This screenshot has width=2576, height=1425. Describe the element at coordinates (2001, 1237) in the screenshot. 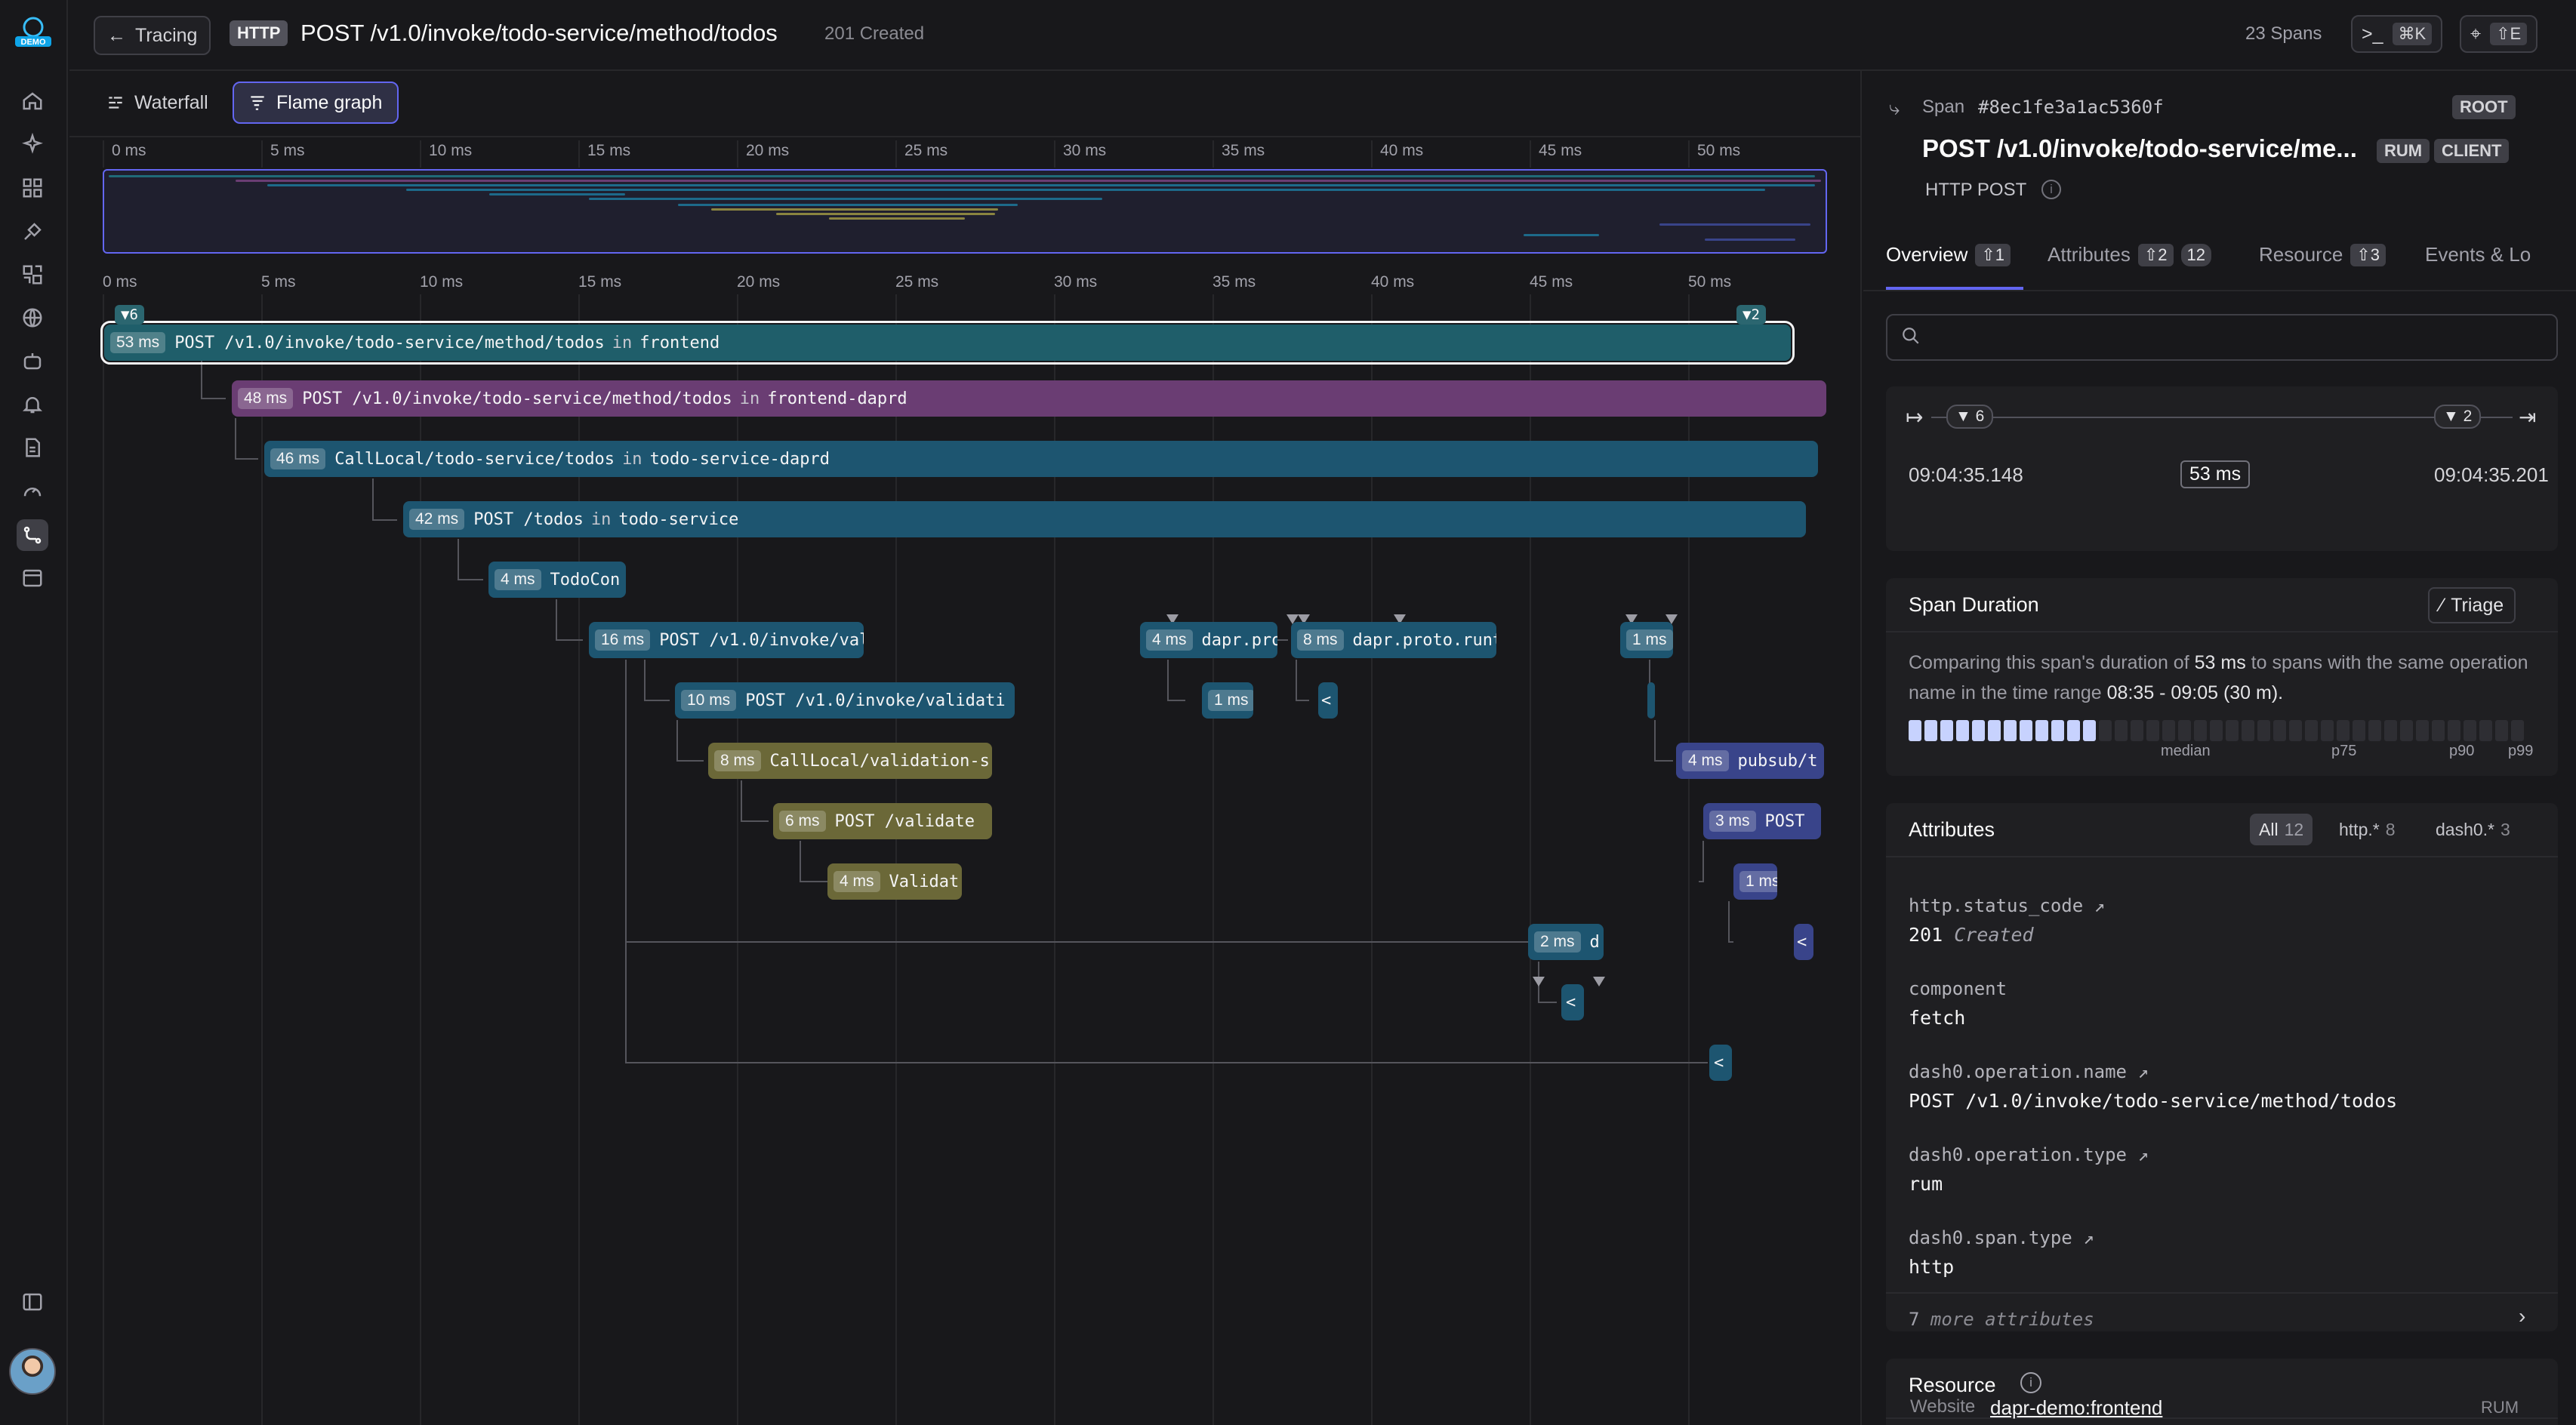

I see `attr-key: dash0.span.type ↗` at that location.